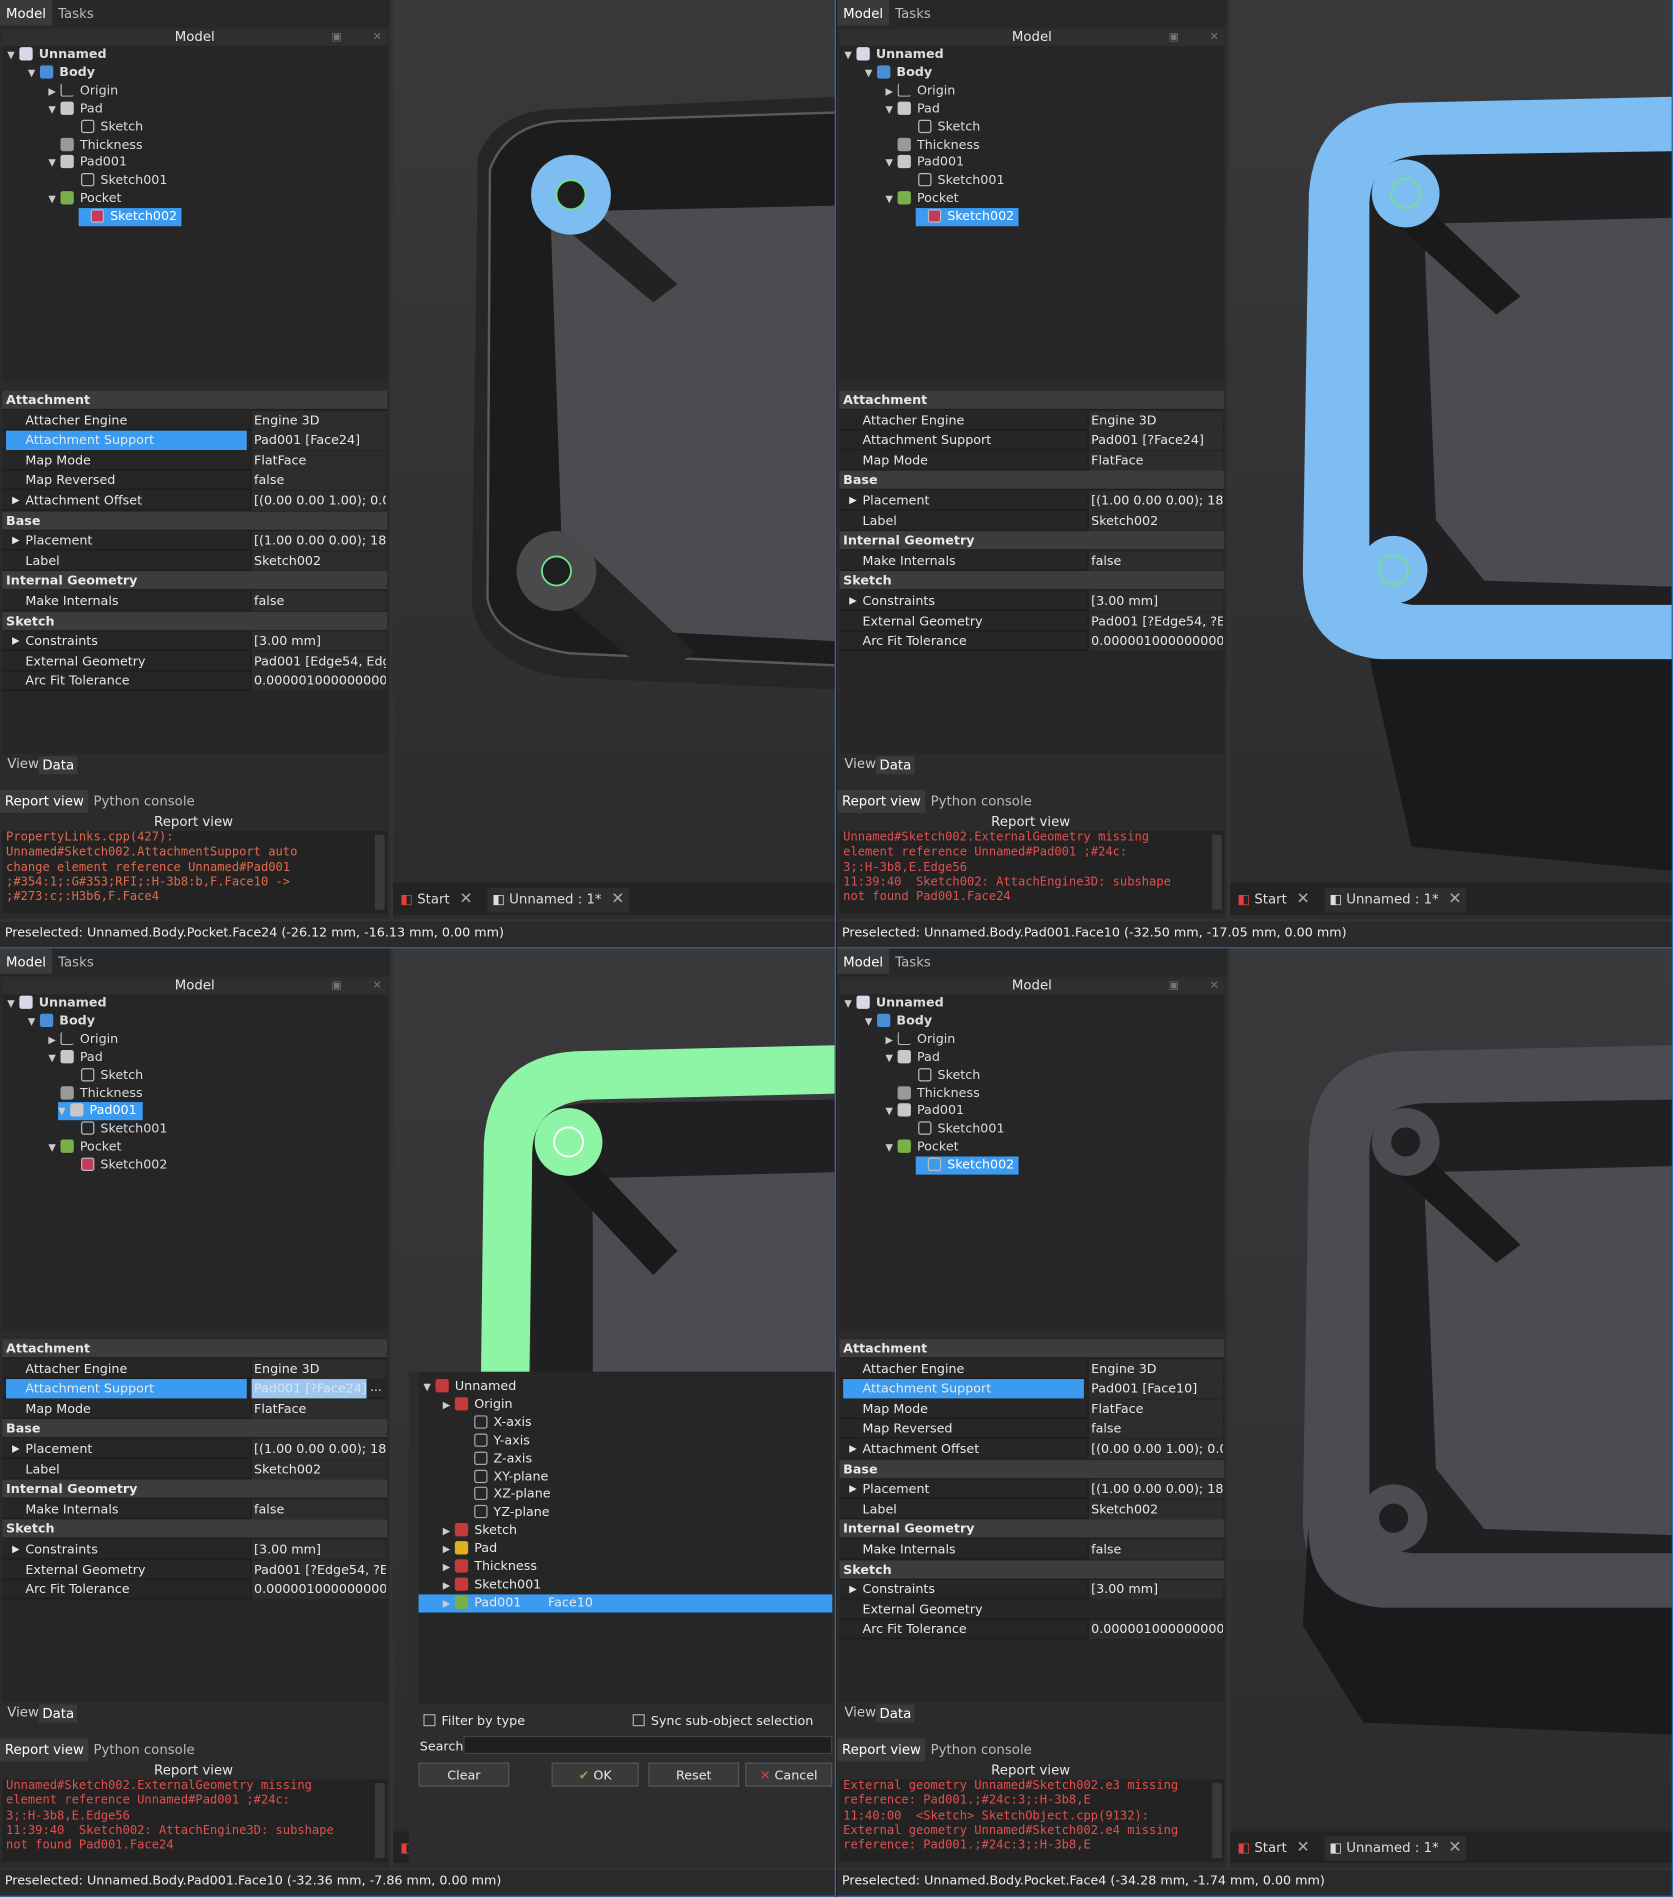 This screenshot has height=1897, width=1673. Describe the element at coordinates (1155, 1389) in the screenshot. I see `property-value: Pad001 [Face10]` at that location.